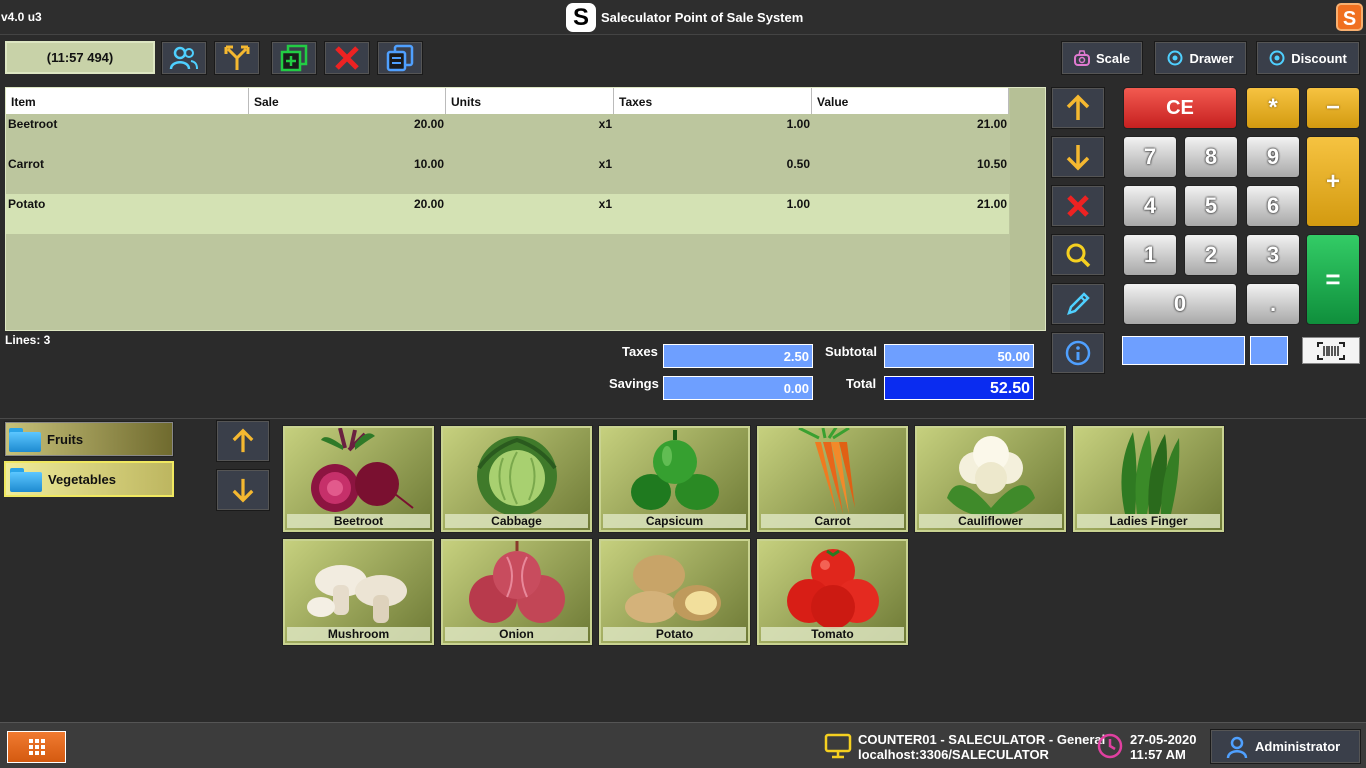 This screenshot has height=768, width=1366. Describe the element at coordinates (127, 101) in the screenshot. I see `column-header-item: Item` at that location.